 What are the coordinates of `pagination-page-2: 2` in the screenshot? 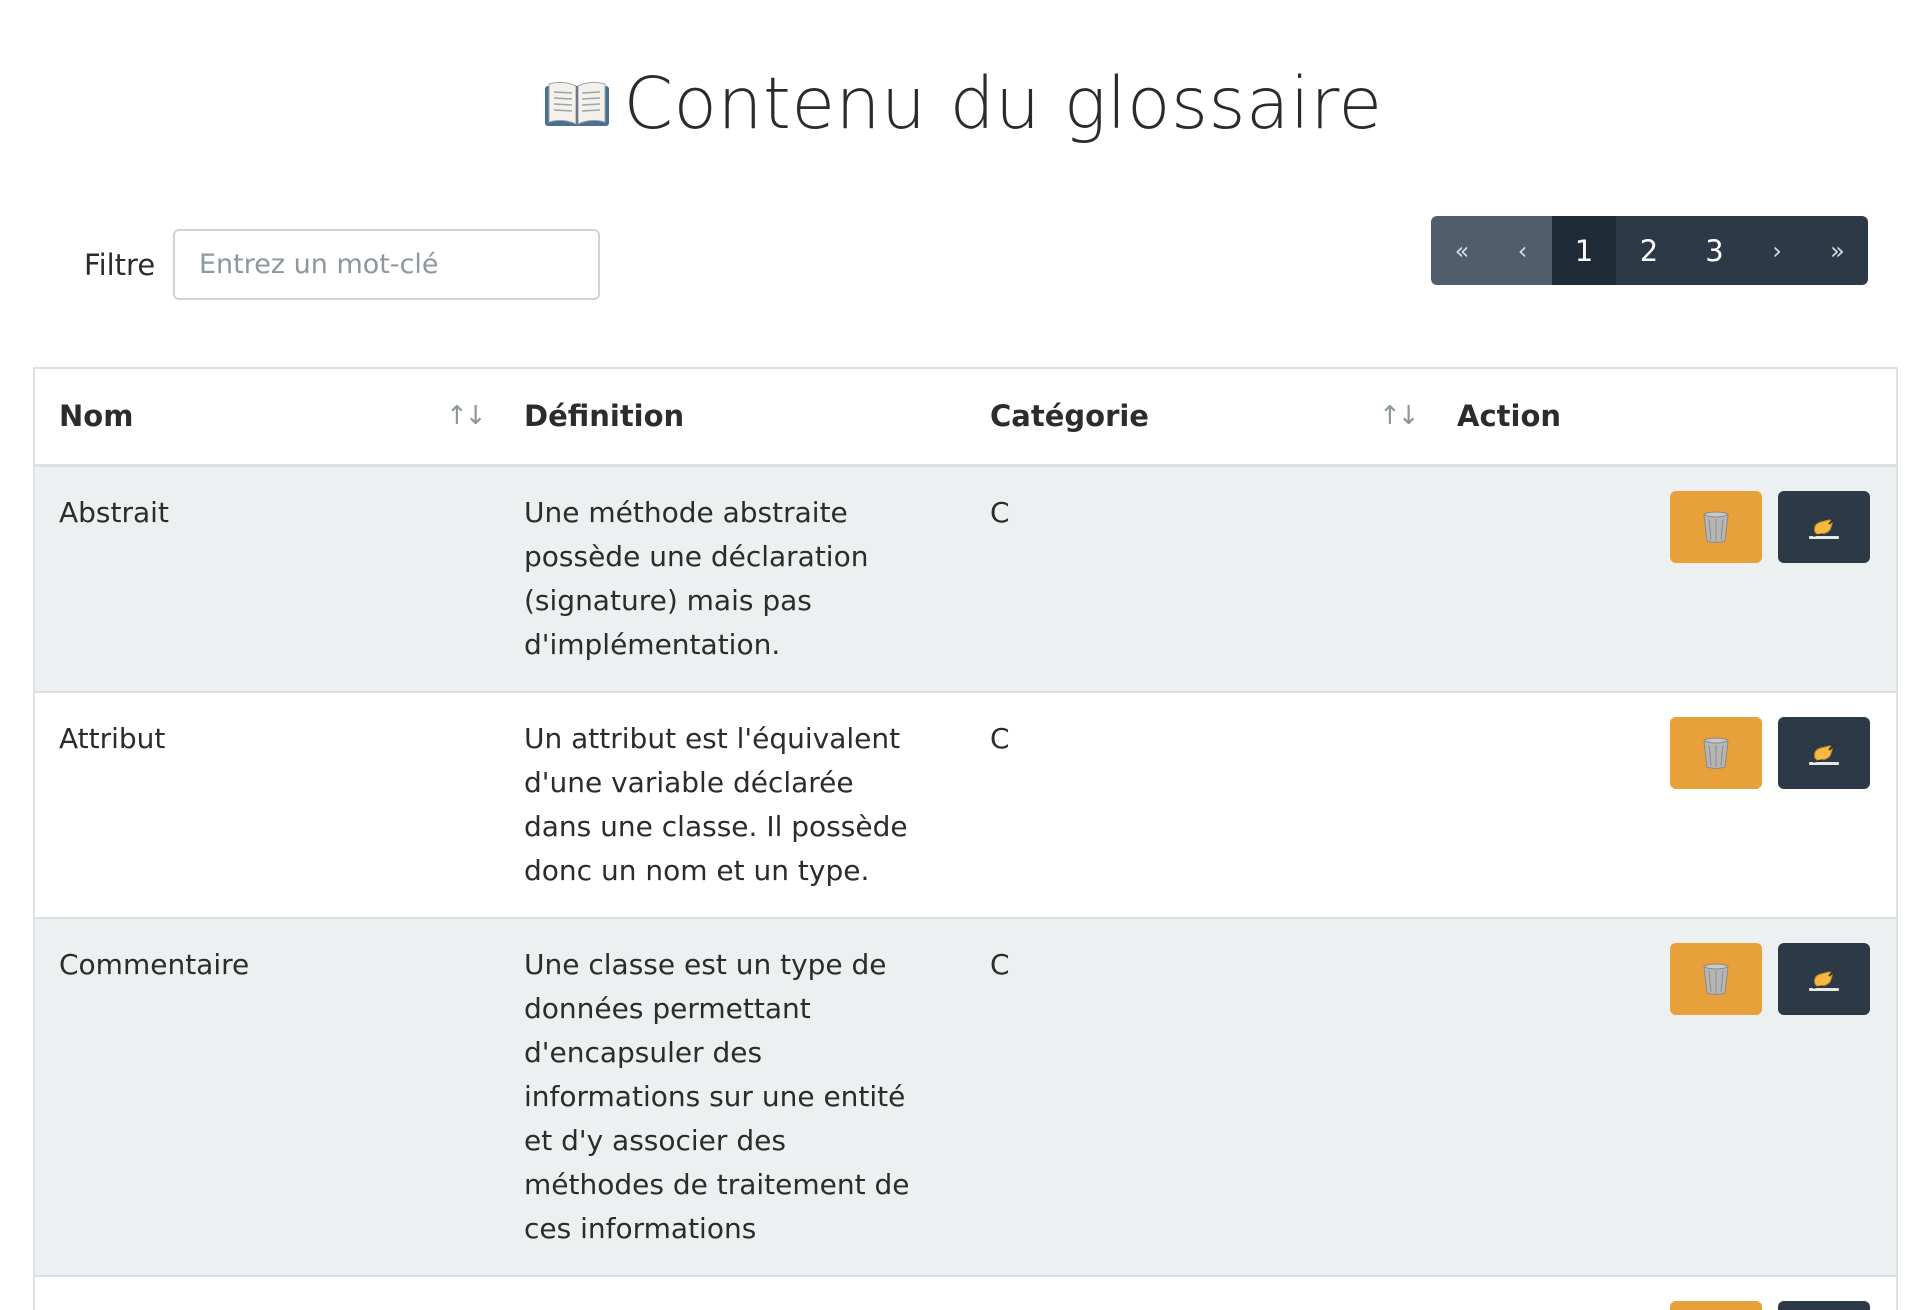 It's located at (1649, 250).